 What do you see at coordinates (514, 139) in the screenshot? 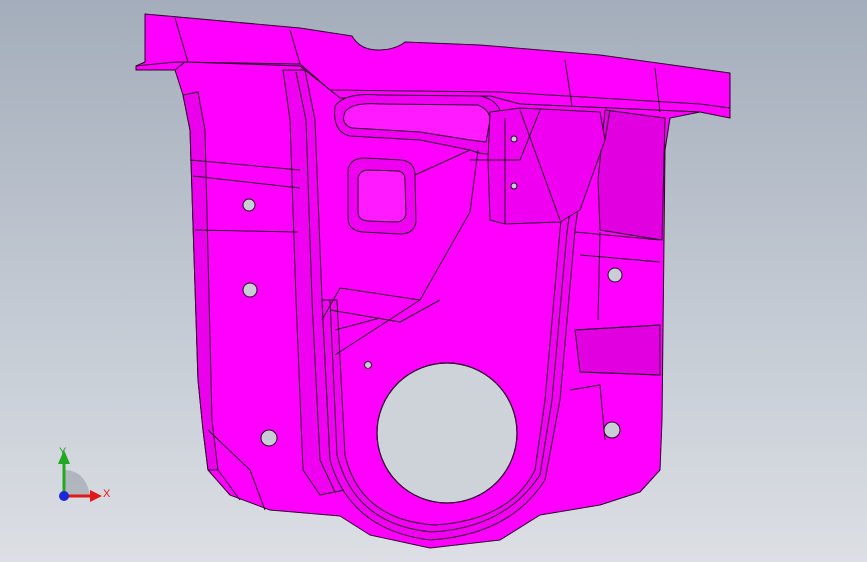
I see `hole-tab-top` at bounding box center [514, 139].